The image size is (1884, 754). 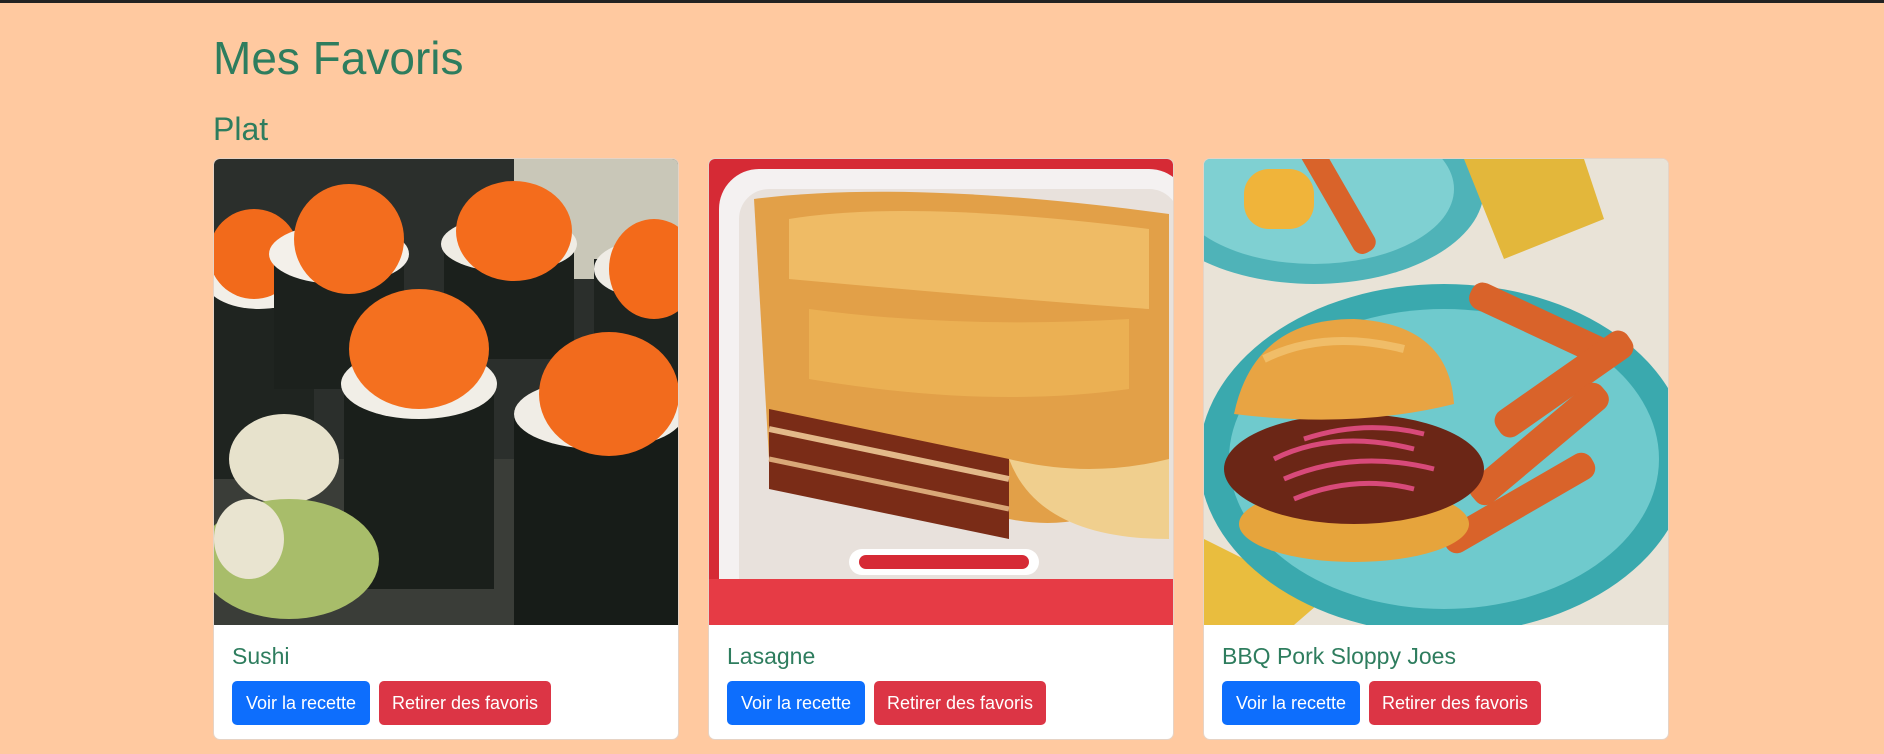 I want to click on window-top-border, so click(x=942, y=1).